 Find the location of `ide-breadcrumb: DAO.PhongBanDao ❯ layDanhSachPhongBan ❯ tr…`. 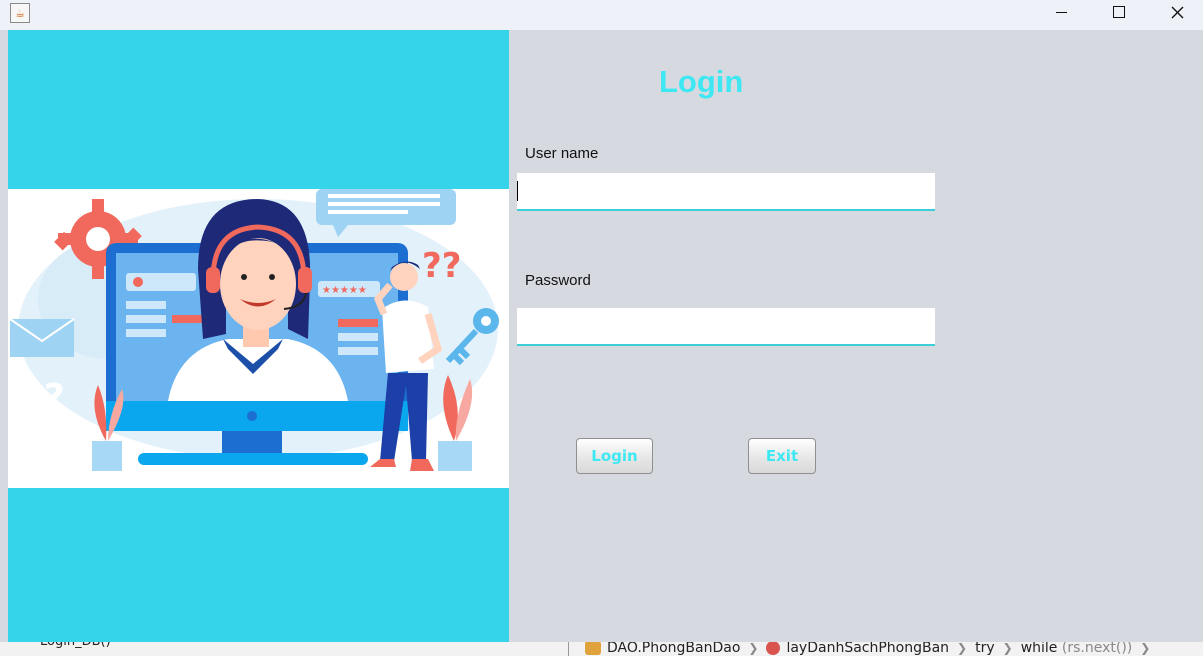

ide-breadcrumb: DAO.PhongBanDao ❯ layDanhSachPhongBan ❯ tr… is located at coordinates (863, 648).